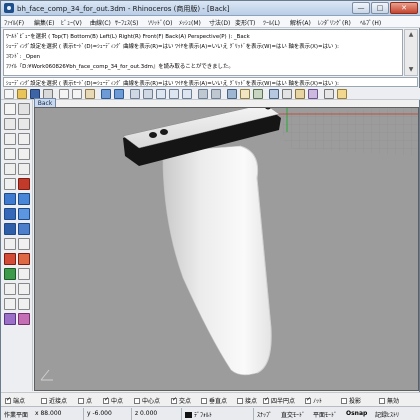  Describe the element at coordinates (24, 304) in the screenshot. I see `chamfer-icon` at that location.